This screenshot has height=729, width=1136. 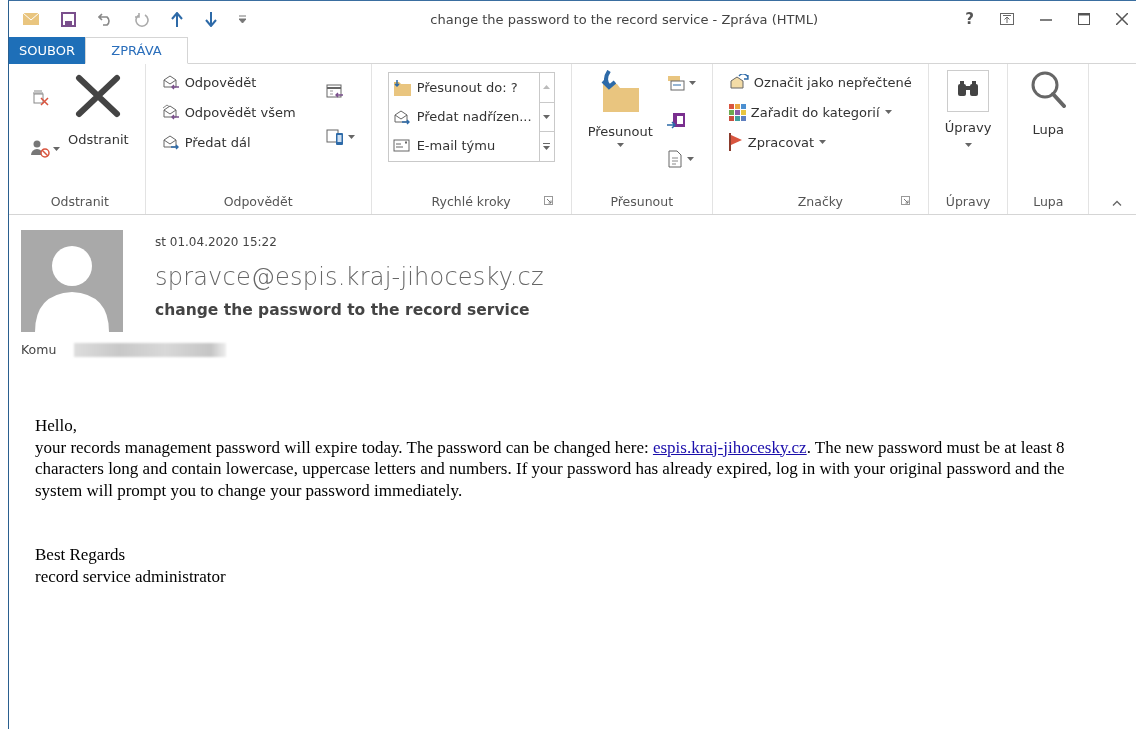 What do you see at coordinates (228, 142) in the screenshot?
I see `ribbon-button: Předat dál` at bounding box center [228, 142].